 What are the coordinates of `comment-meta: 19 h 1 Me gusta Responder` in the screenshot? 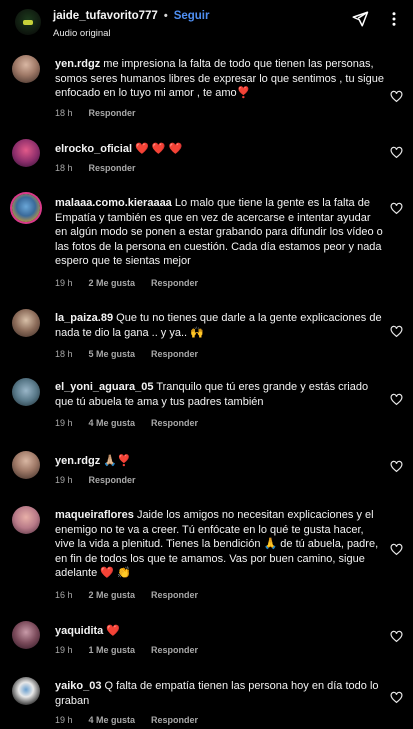 It's located at (126, 650).